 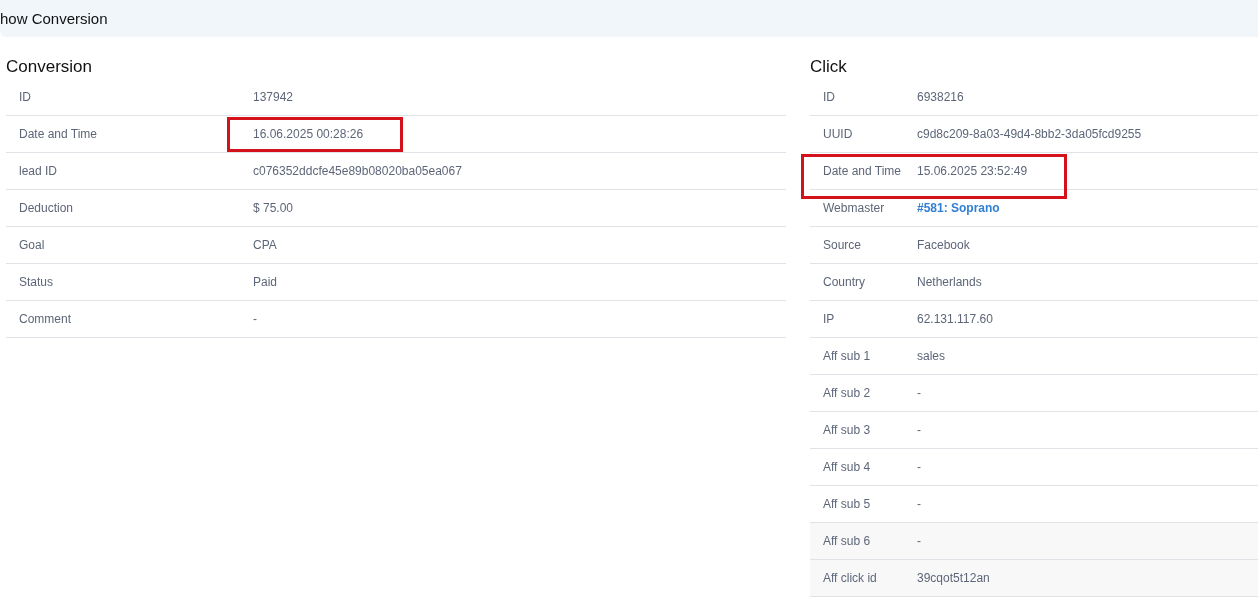 What do you see at coordinates (972, 171) in the screenshot?
I see `field-value: 15.06.2025 23:52:49` at bounding box center [972, 171].